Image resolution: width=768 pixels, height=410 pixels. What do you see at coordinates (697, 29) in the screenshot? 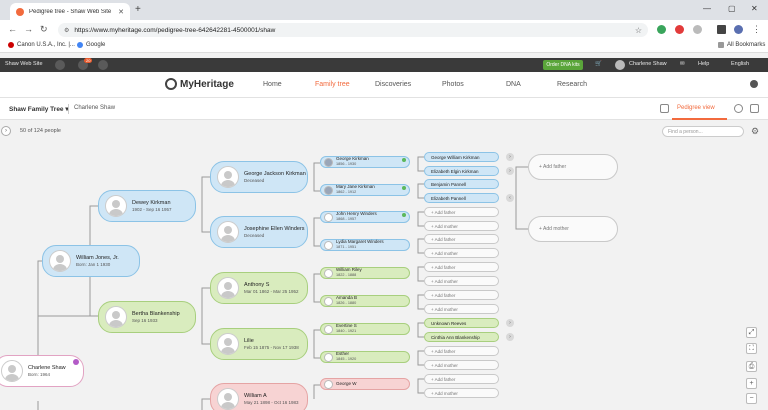
I see `extensions-puzzle-icon` at bounding box center [697, 29].